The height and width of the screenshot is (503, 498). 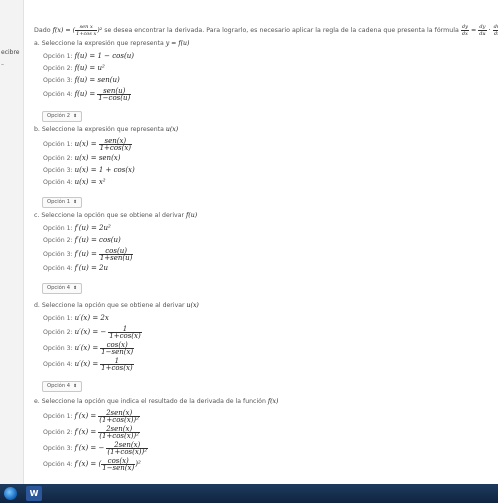 I want to click on question-e-option-2: Opción 2: f′(x) = 2sen(x) (1+cos(x))², so click(x=91, y=432).